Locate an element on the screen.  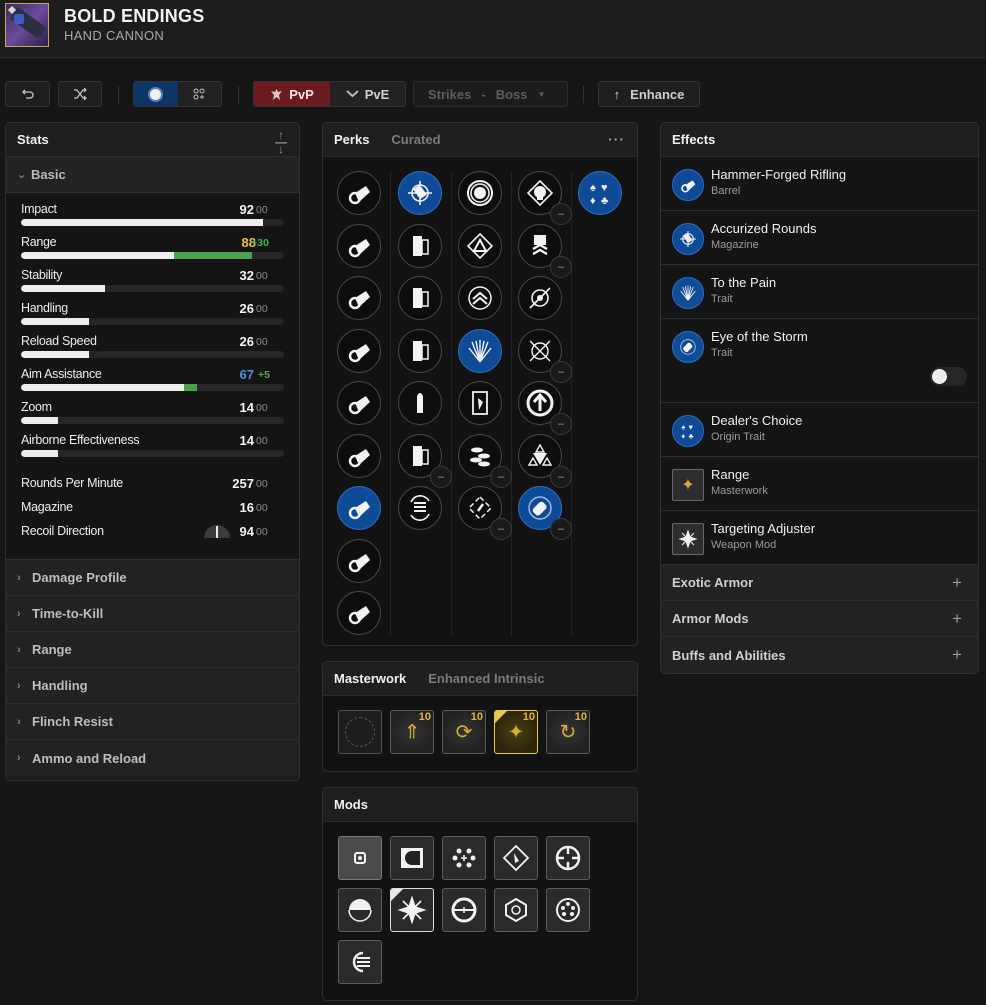
effect-type: Trait is located at coordinates (722, 353).